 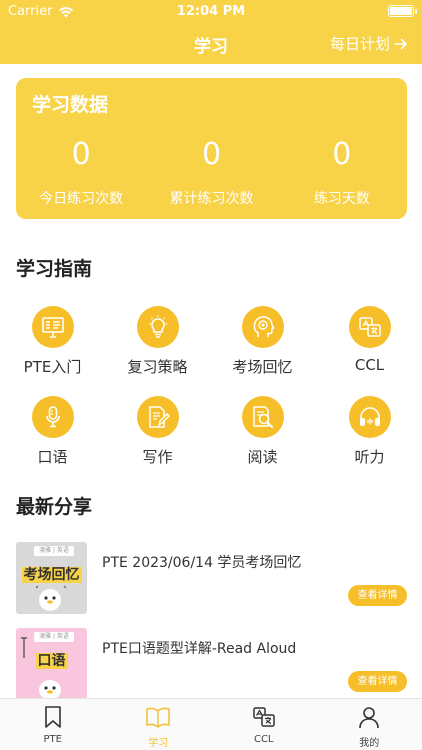 I want to click on guide-item-listening: 听力, so click(x=369, y=431).